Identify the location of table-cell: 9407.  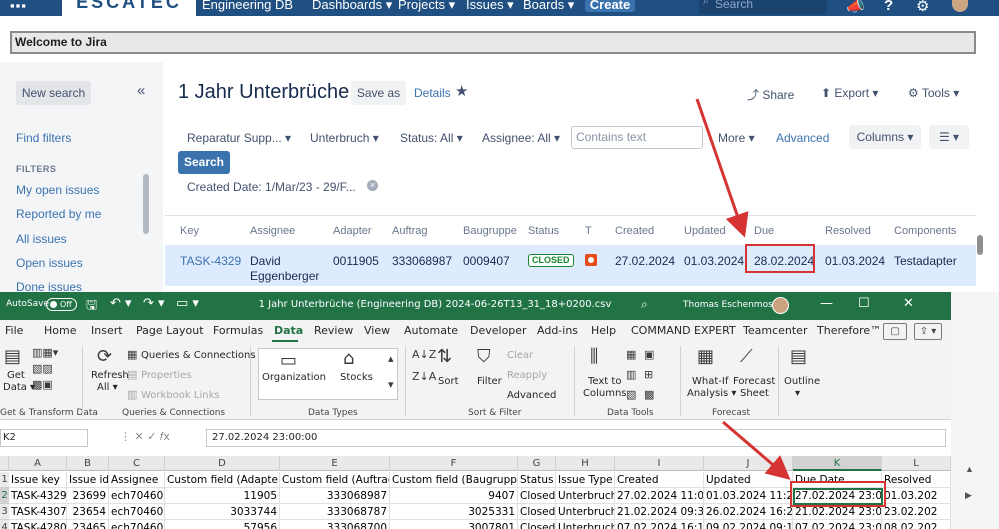
(454, 496).